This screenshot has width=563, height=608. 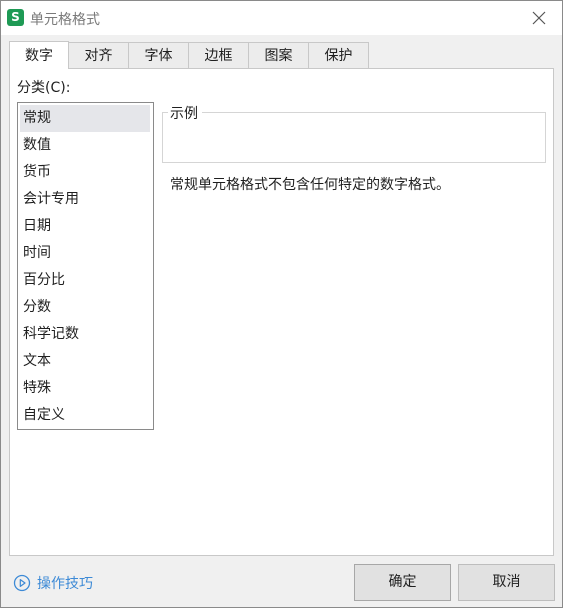 I want to click on tab-bar: 数字 对齐 字体 边框 图案 保护, so click(x=189, y=55).